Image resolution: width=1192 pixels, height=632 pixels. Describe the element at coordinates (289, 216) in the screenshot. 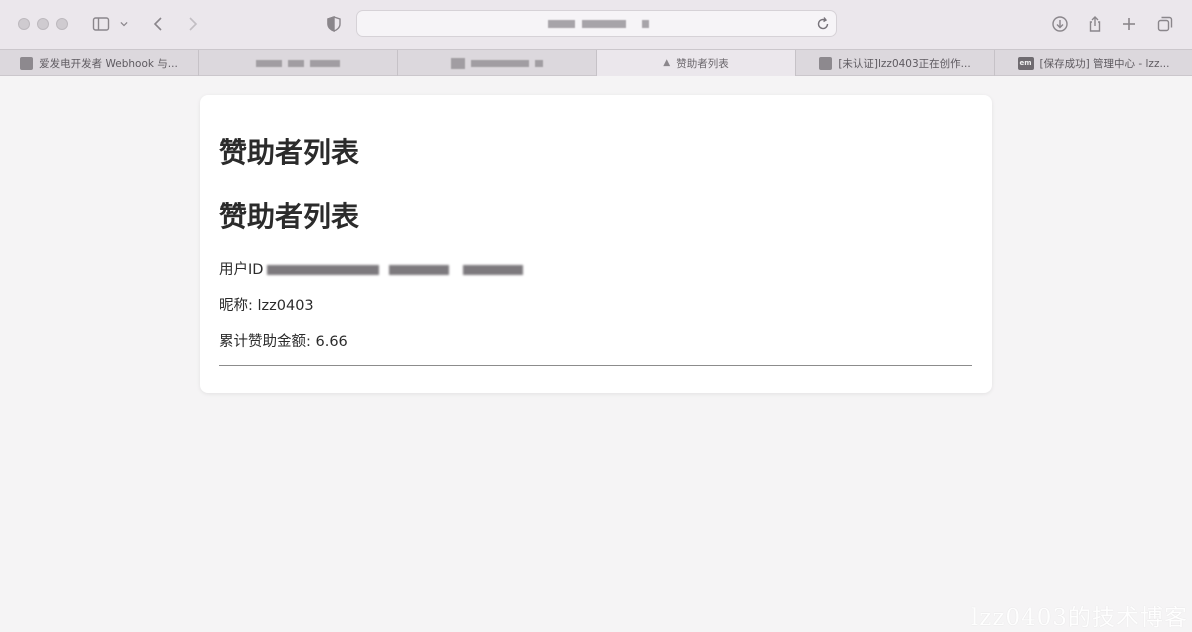

I see `section-title: 赞助者列表` at that location.